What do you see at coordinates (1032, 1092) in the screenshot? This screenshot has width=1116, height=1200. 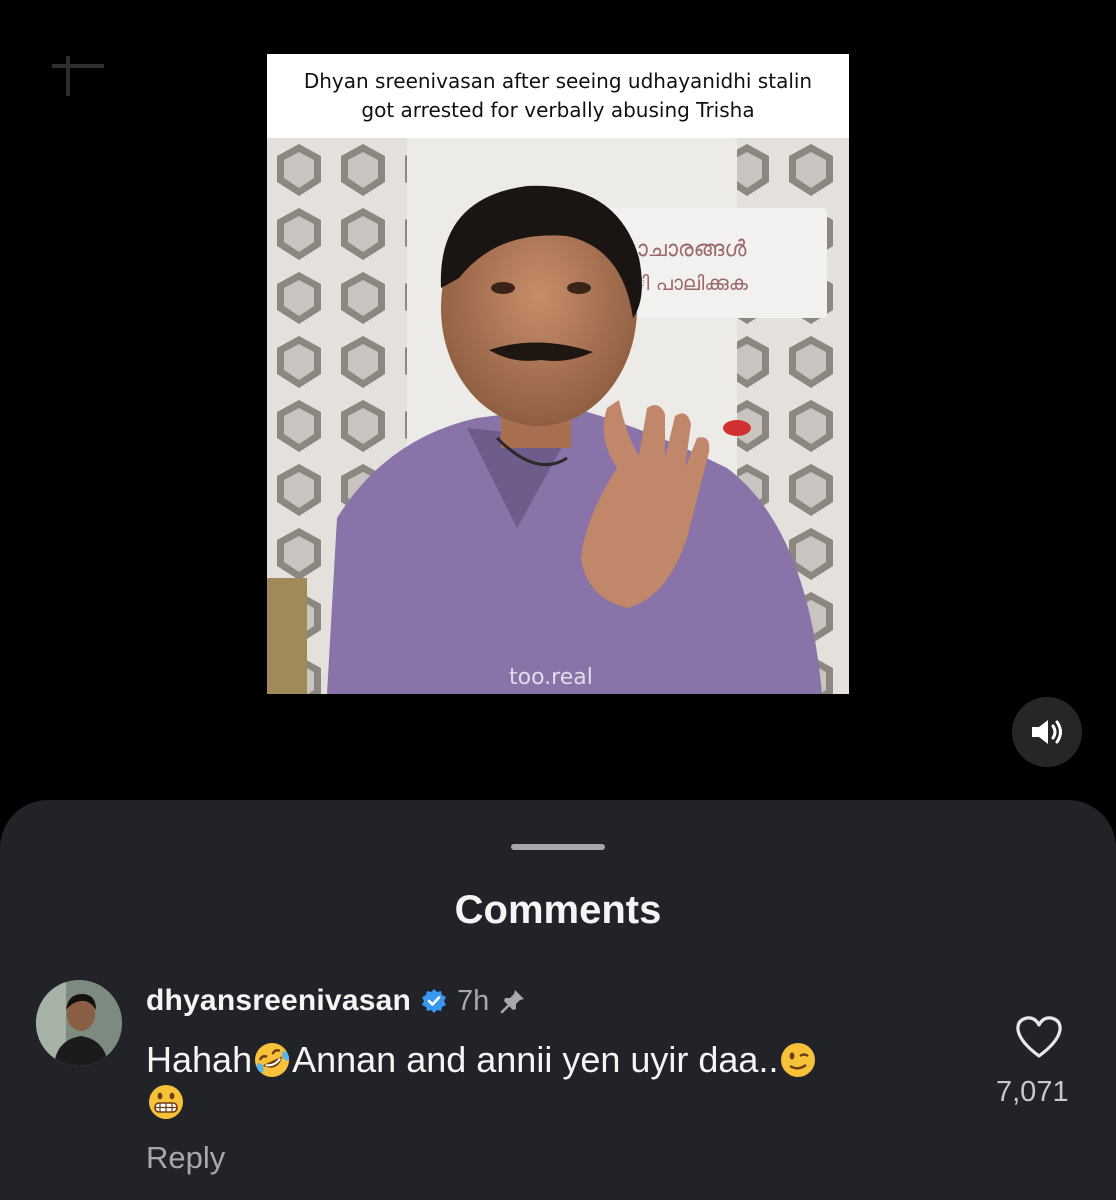 I see `like-count: 7,071` at bounding box center [1032, 1092].